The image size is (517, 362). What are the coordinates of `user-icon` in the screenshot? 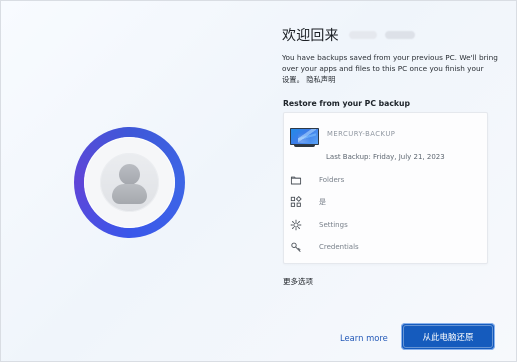 It's located at (129, 182).